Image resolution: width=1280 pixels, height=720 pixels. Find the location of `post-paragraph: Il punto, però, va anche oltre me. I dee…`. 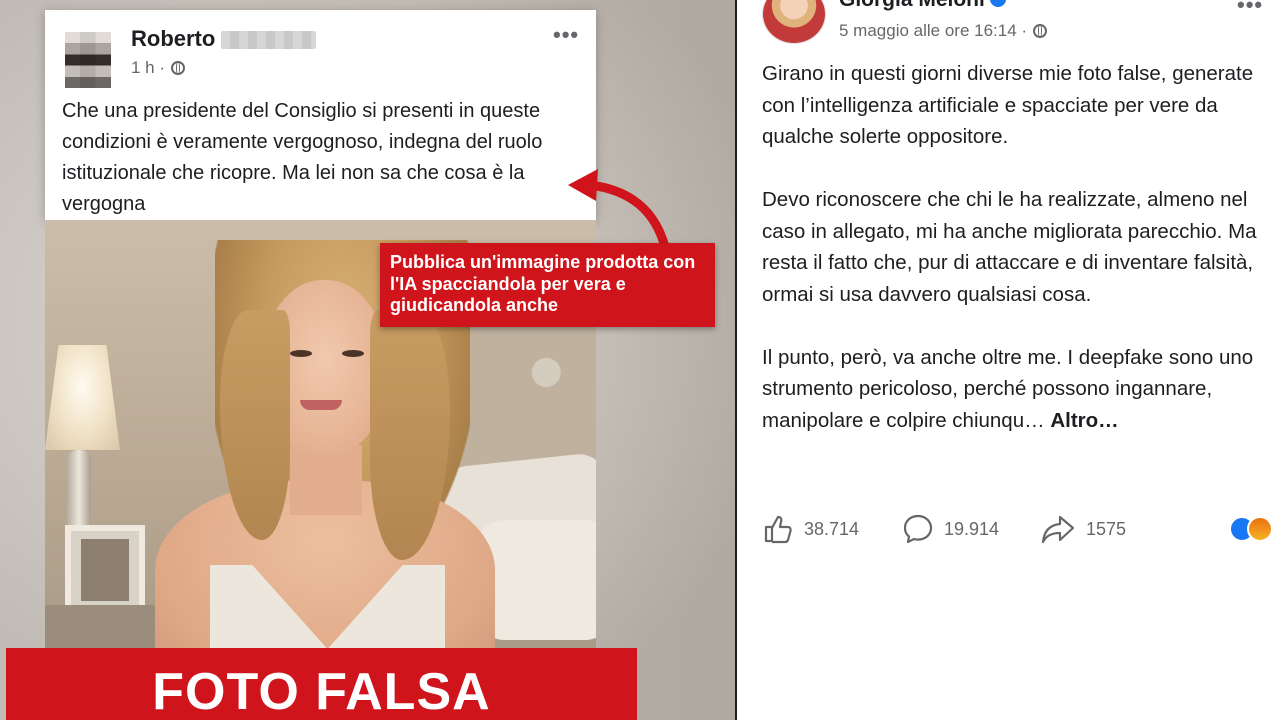

post-paragraph: Il punto, però, va anche oltre me. I dee… is located at coordinates (1021, 389).